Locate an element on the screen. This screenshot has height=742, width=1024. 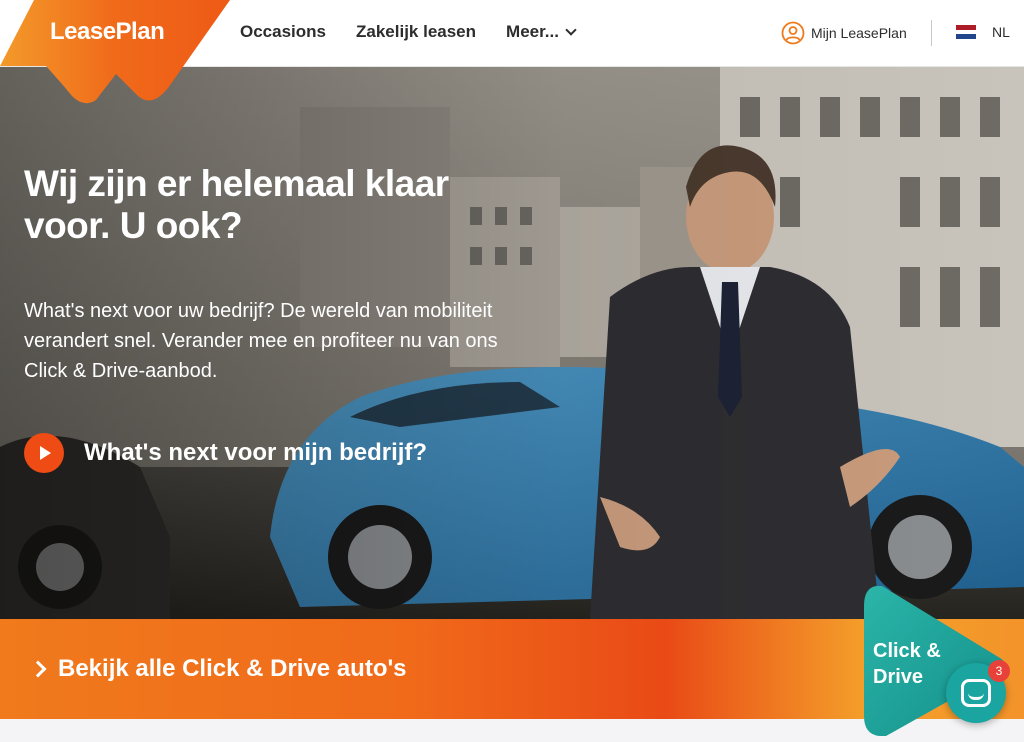
badge-line-1: Click & is located at coordinates (907, 651).